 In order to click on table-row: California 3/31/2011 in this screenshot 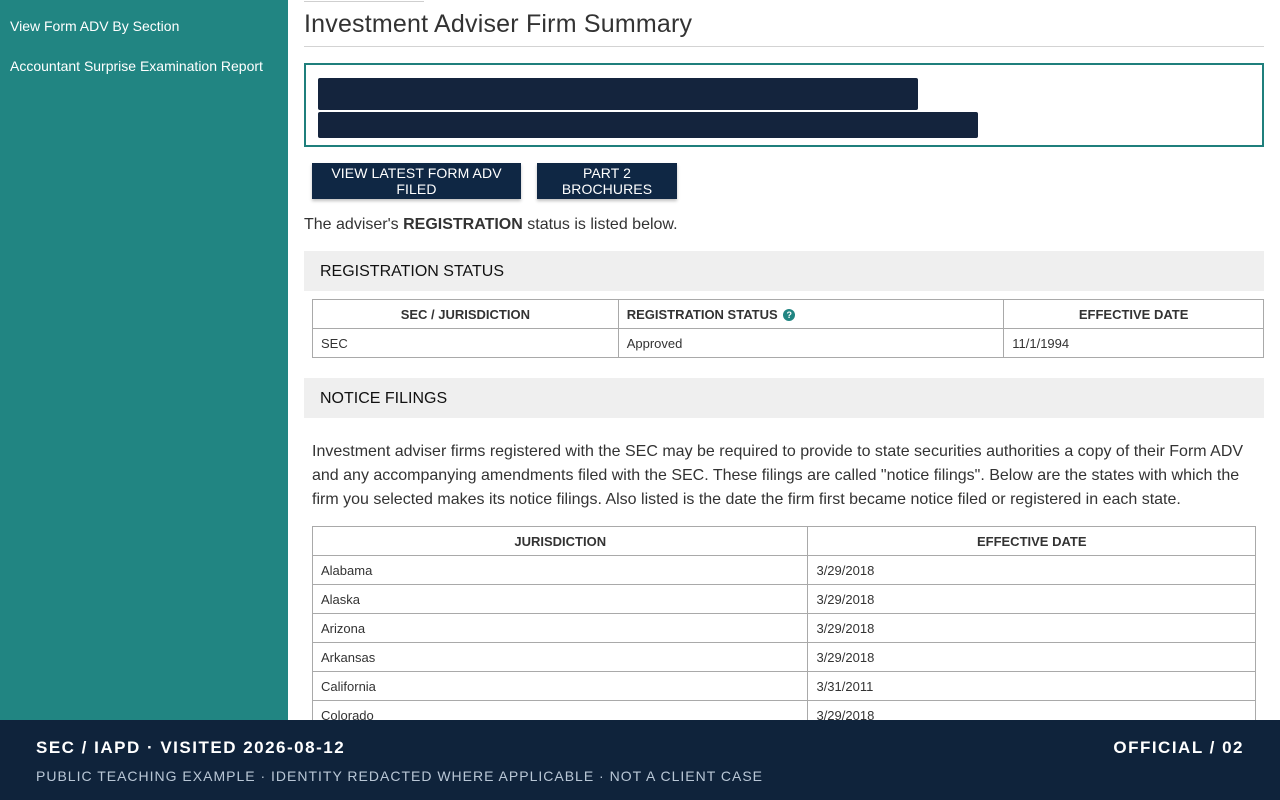, I will do `click(783, 686)`.